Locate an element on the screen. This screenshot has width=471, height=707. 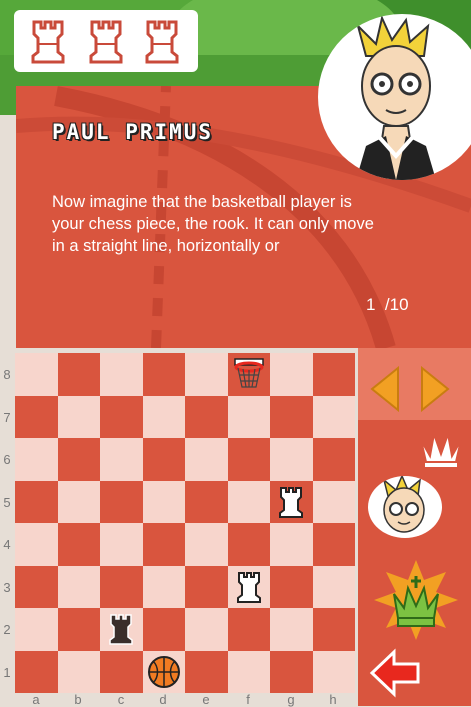
rank-label: 3 is located at coordinates (7, 587).